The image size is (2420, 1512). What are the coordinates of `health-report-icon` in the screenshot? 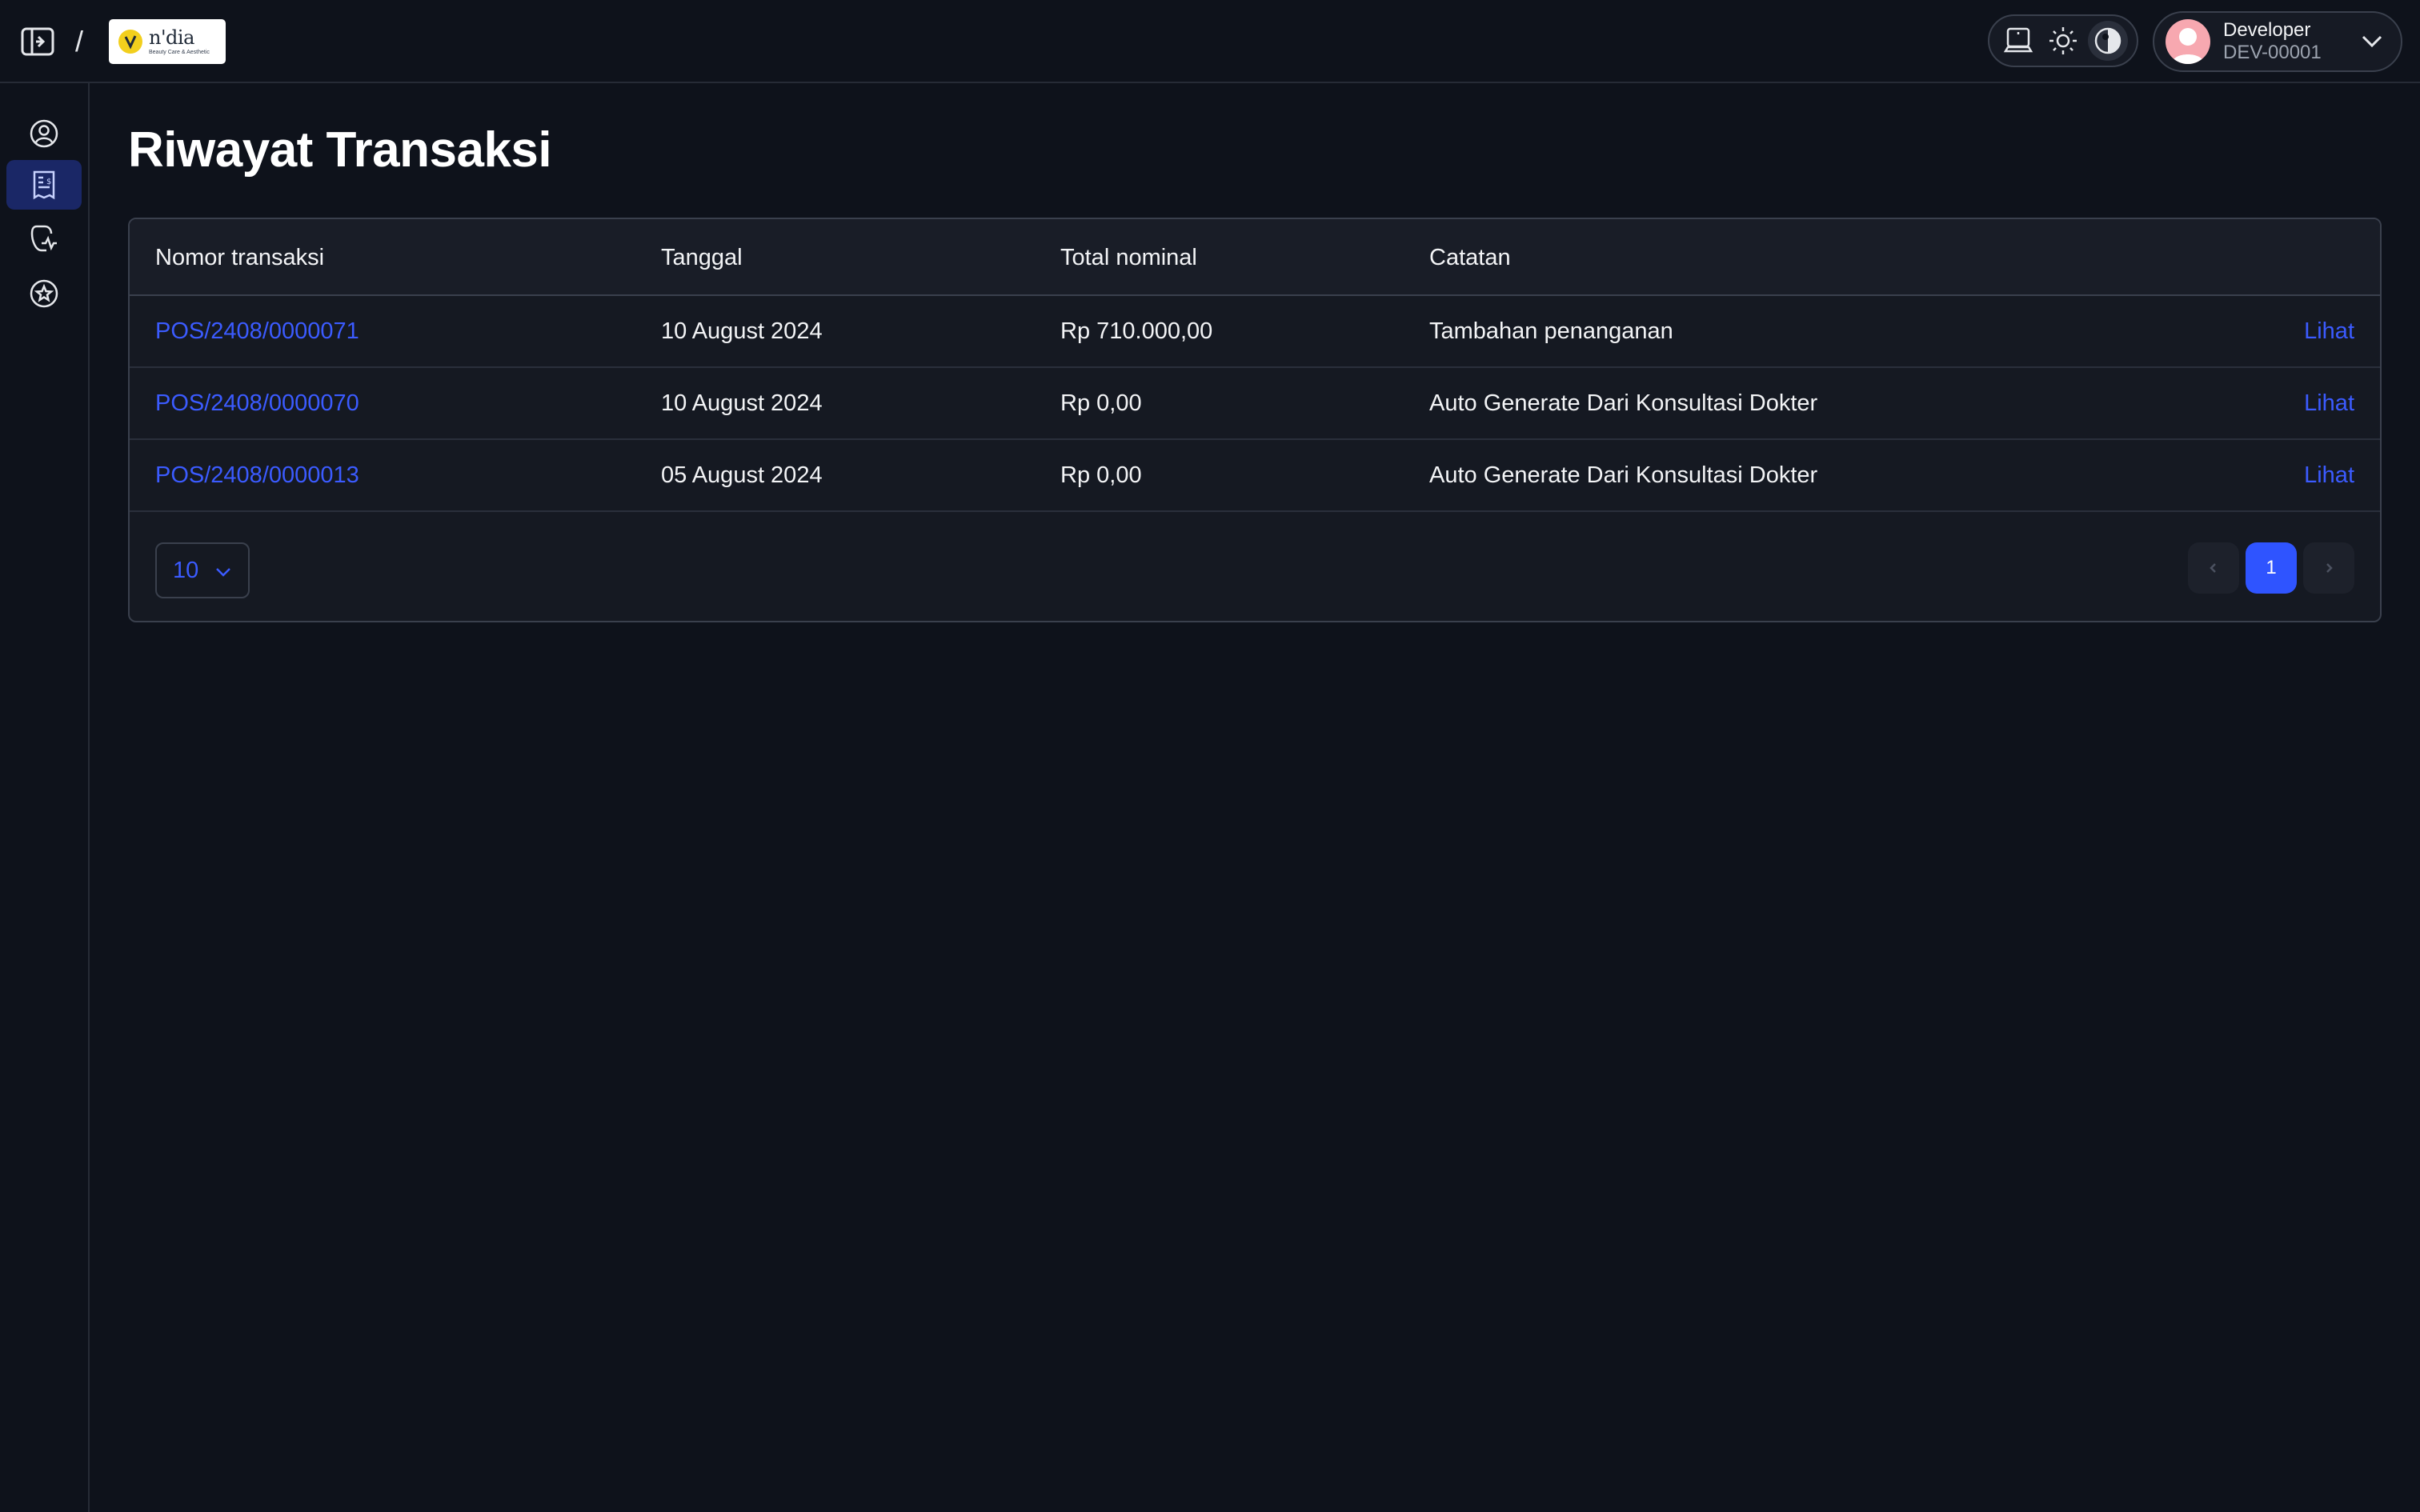 It's located at (43, 238).